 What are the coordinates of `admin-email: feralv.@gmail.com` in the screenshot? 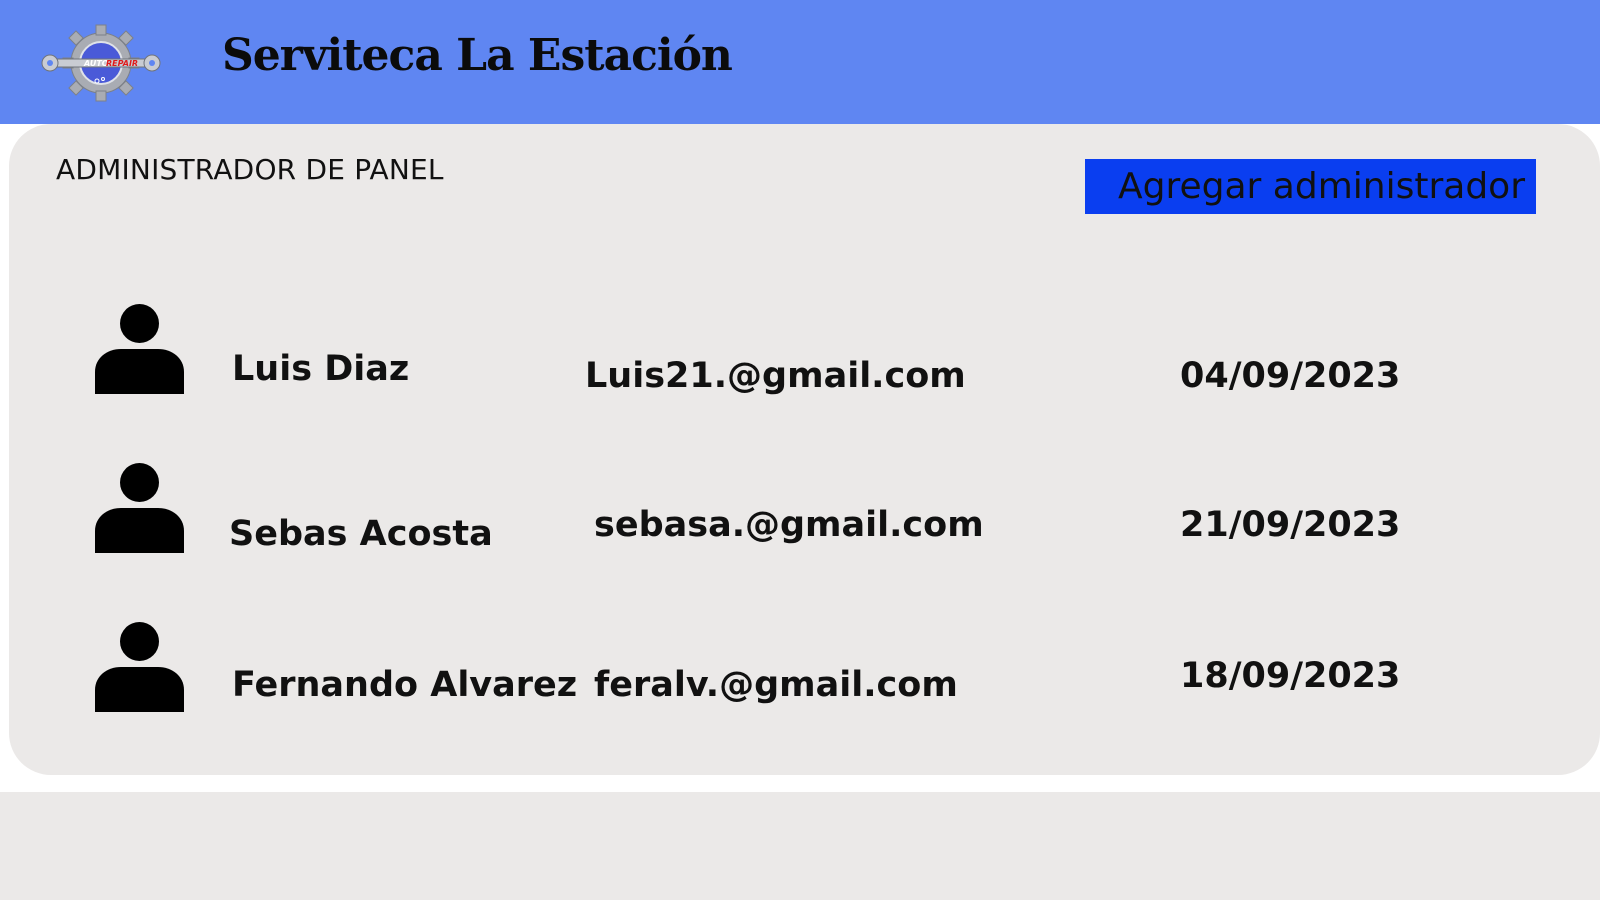 It's located at (776, 685).